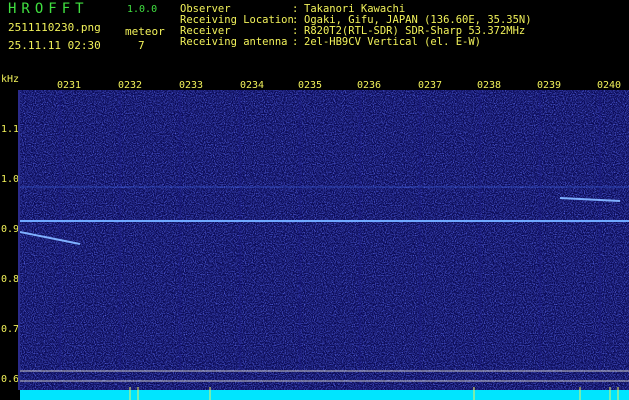  I want to click on y-tick-label: 1.1, so click(10, 129).